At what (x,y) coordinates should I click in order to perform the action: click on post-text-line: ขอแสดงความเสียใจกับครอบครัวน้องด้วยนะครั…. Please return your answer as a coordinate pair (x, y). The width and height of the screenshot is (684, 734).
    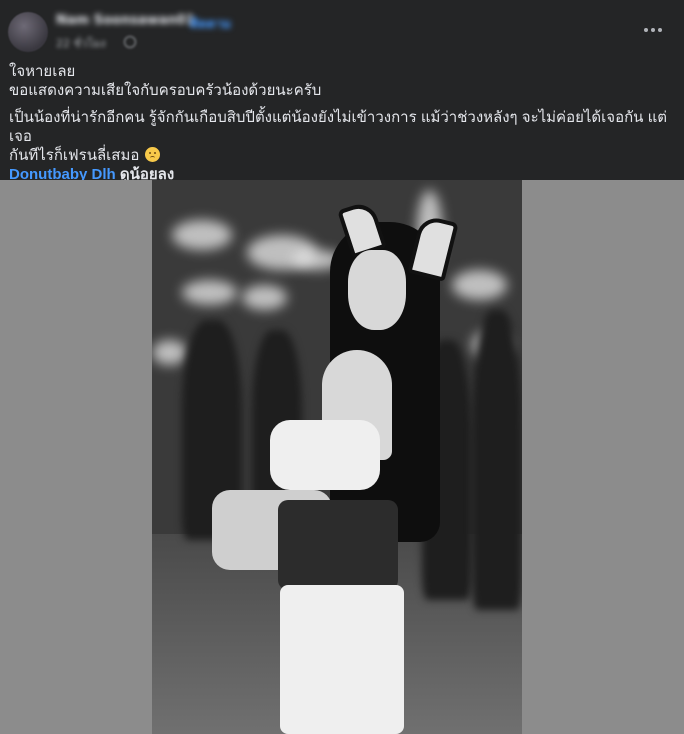
    Looking at the image, I should click on (165, 90).